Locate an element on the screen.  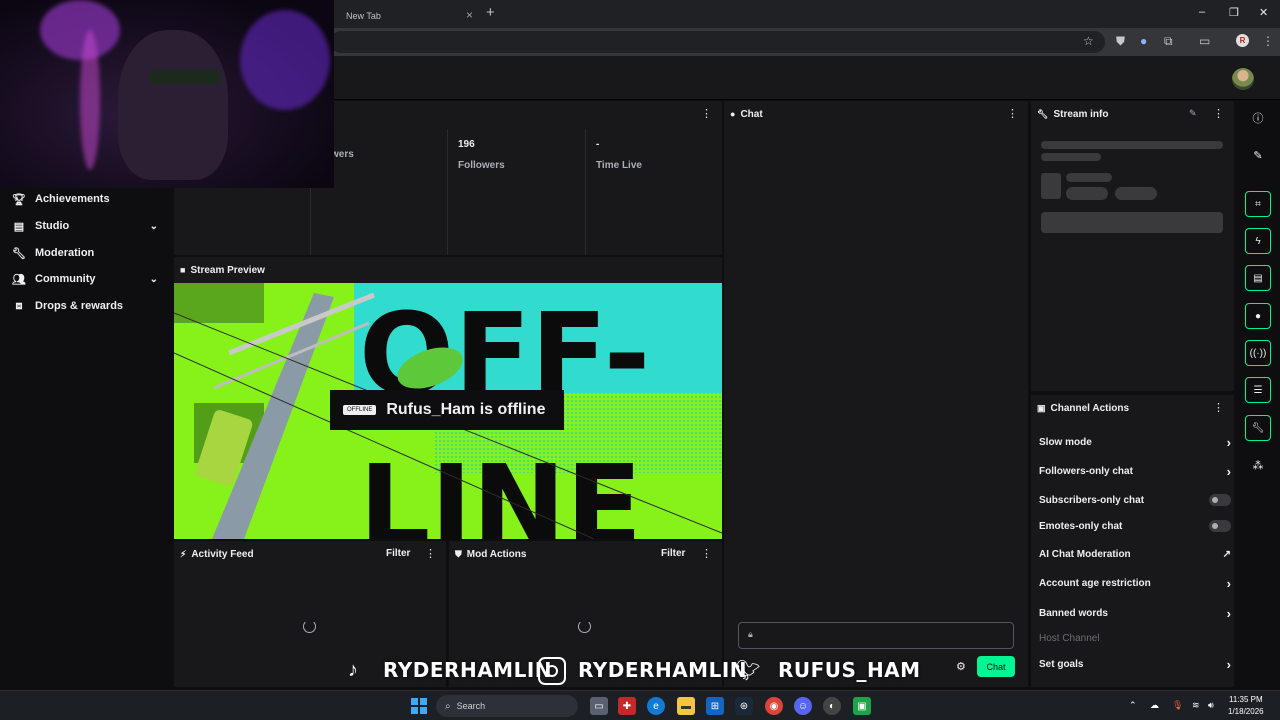
store-icon: ⊞ is located at coordinates (715, 706).